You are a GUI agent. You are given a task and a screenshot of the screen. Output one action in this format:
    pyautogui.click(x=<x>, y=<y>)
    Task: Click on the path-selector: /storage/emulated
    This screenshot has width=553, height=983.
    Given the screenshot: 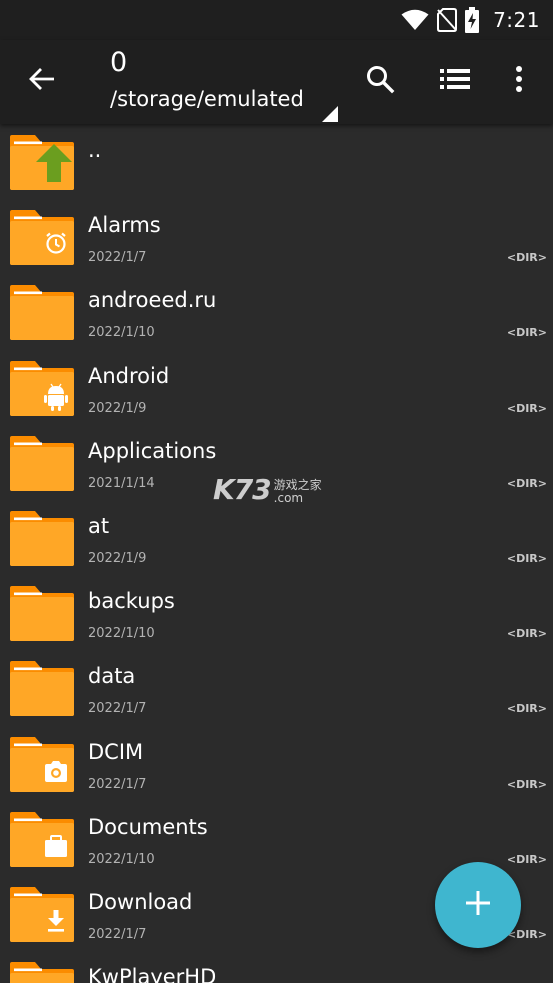 What is the action you would take?
    pyautogui.click(x=230, y=101)
    